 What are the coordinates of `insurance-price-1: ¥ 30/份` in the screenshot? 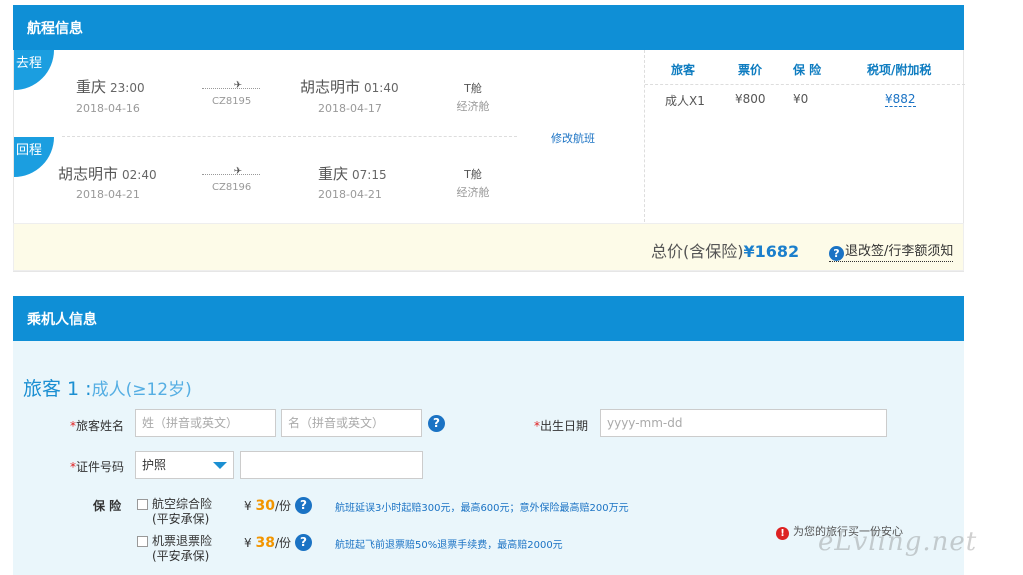 It's located at (267, 506).